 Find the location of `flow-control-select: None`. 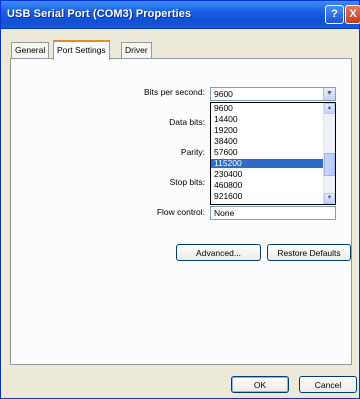

flow-control-select: None is located at coordinates (273, 213).